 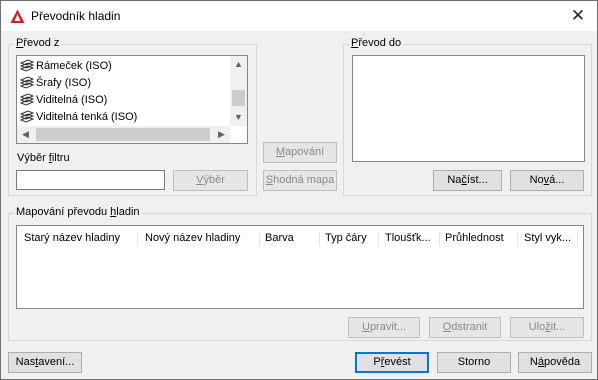 I want to click on scroll-right-icon: ▶, so click(x=221, y=134).